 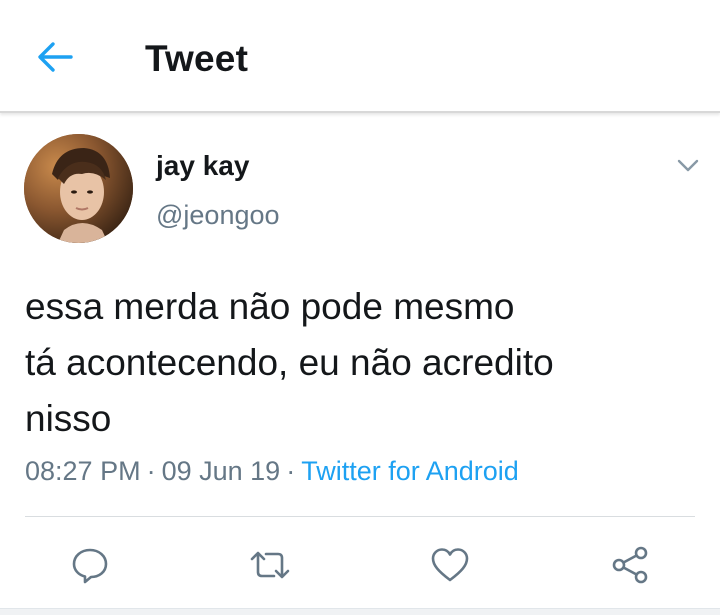 What do you see at coordinates (197, 58) in the screenshot?
I see `page-title: Tweet` at bounding box center [197, 58].